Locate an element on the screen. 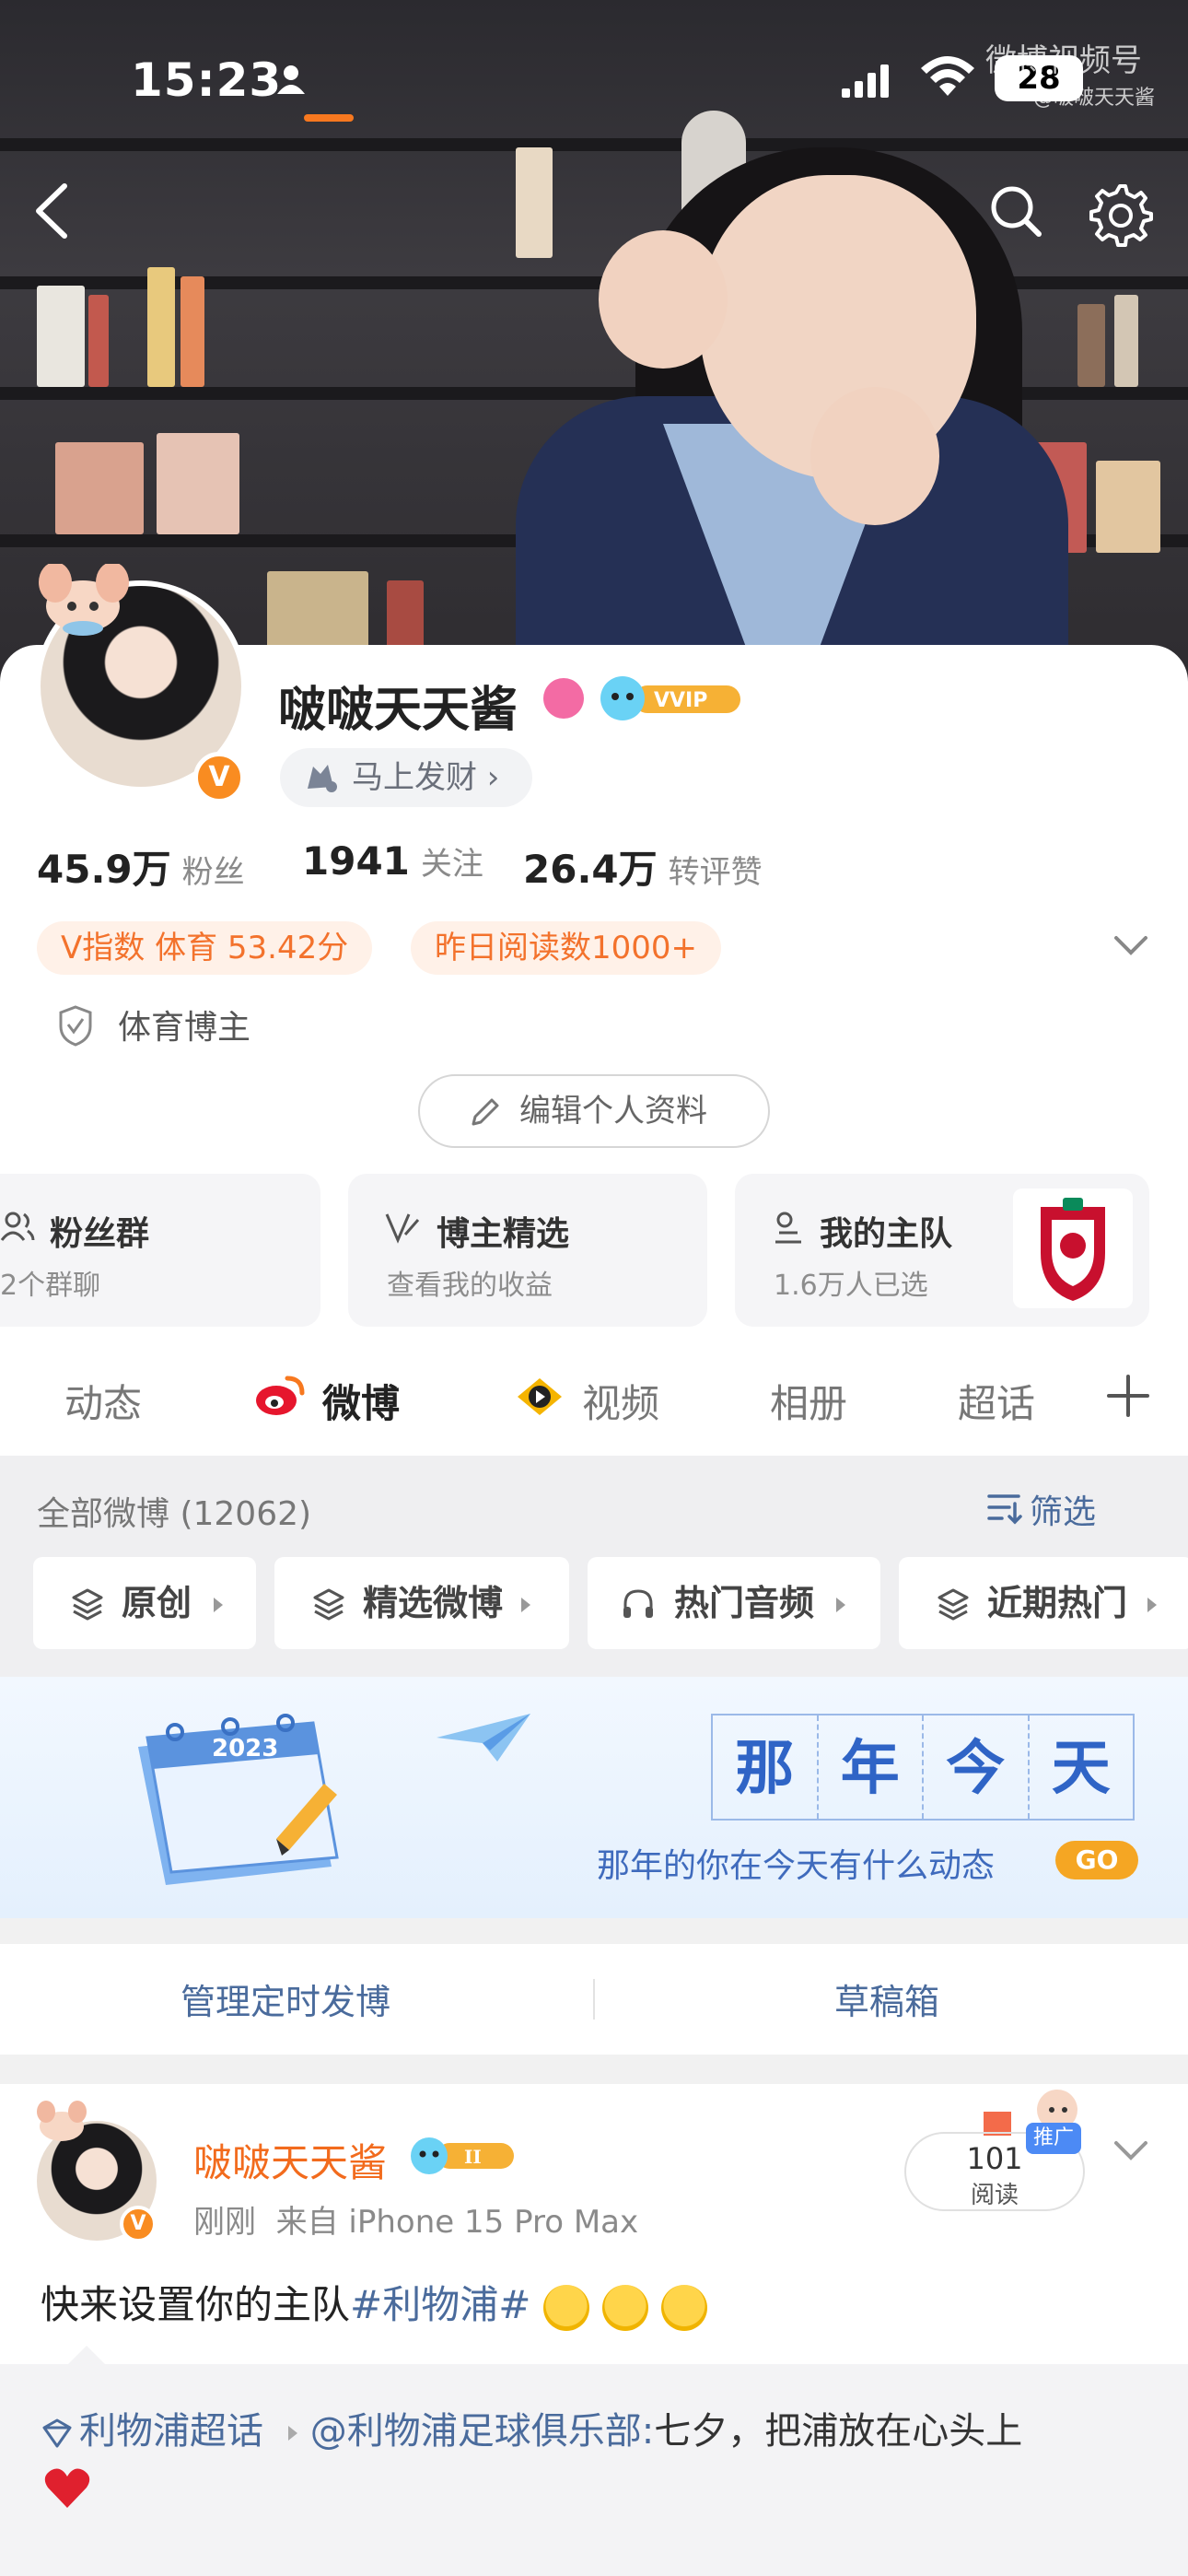 Image resolution: width=1188 pixels, height=2576 pixels. tab-album: 相册 is located at coordinates (808, 1401).